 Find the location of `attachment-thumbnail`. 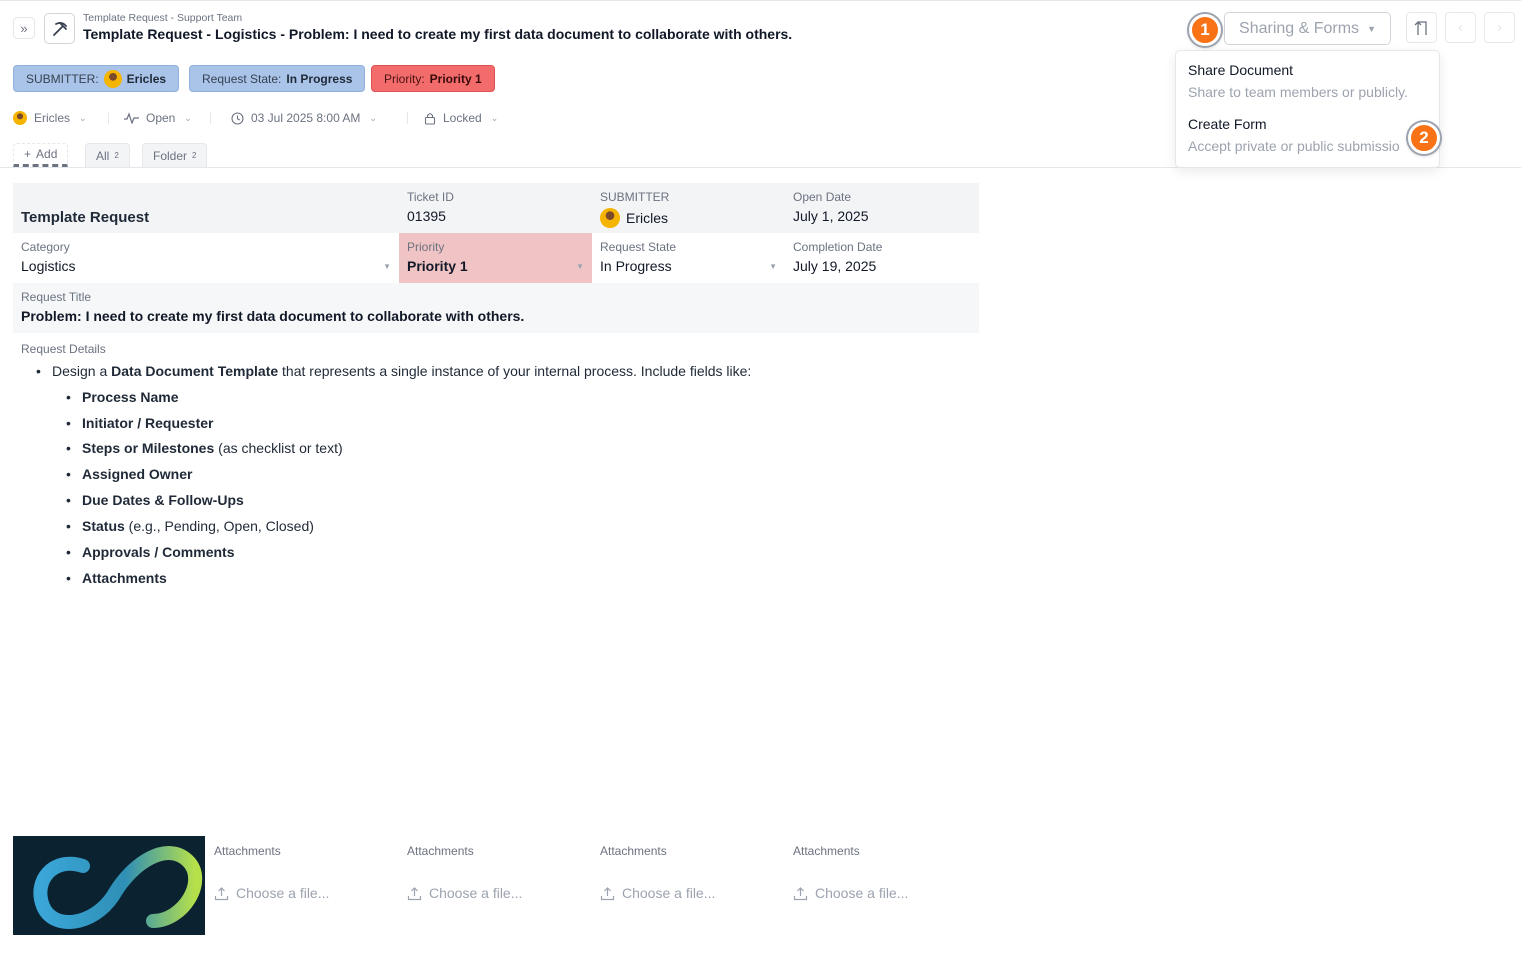

attachment-thumbnail is located at coordinates (109, 885).